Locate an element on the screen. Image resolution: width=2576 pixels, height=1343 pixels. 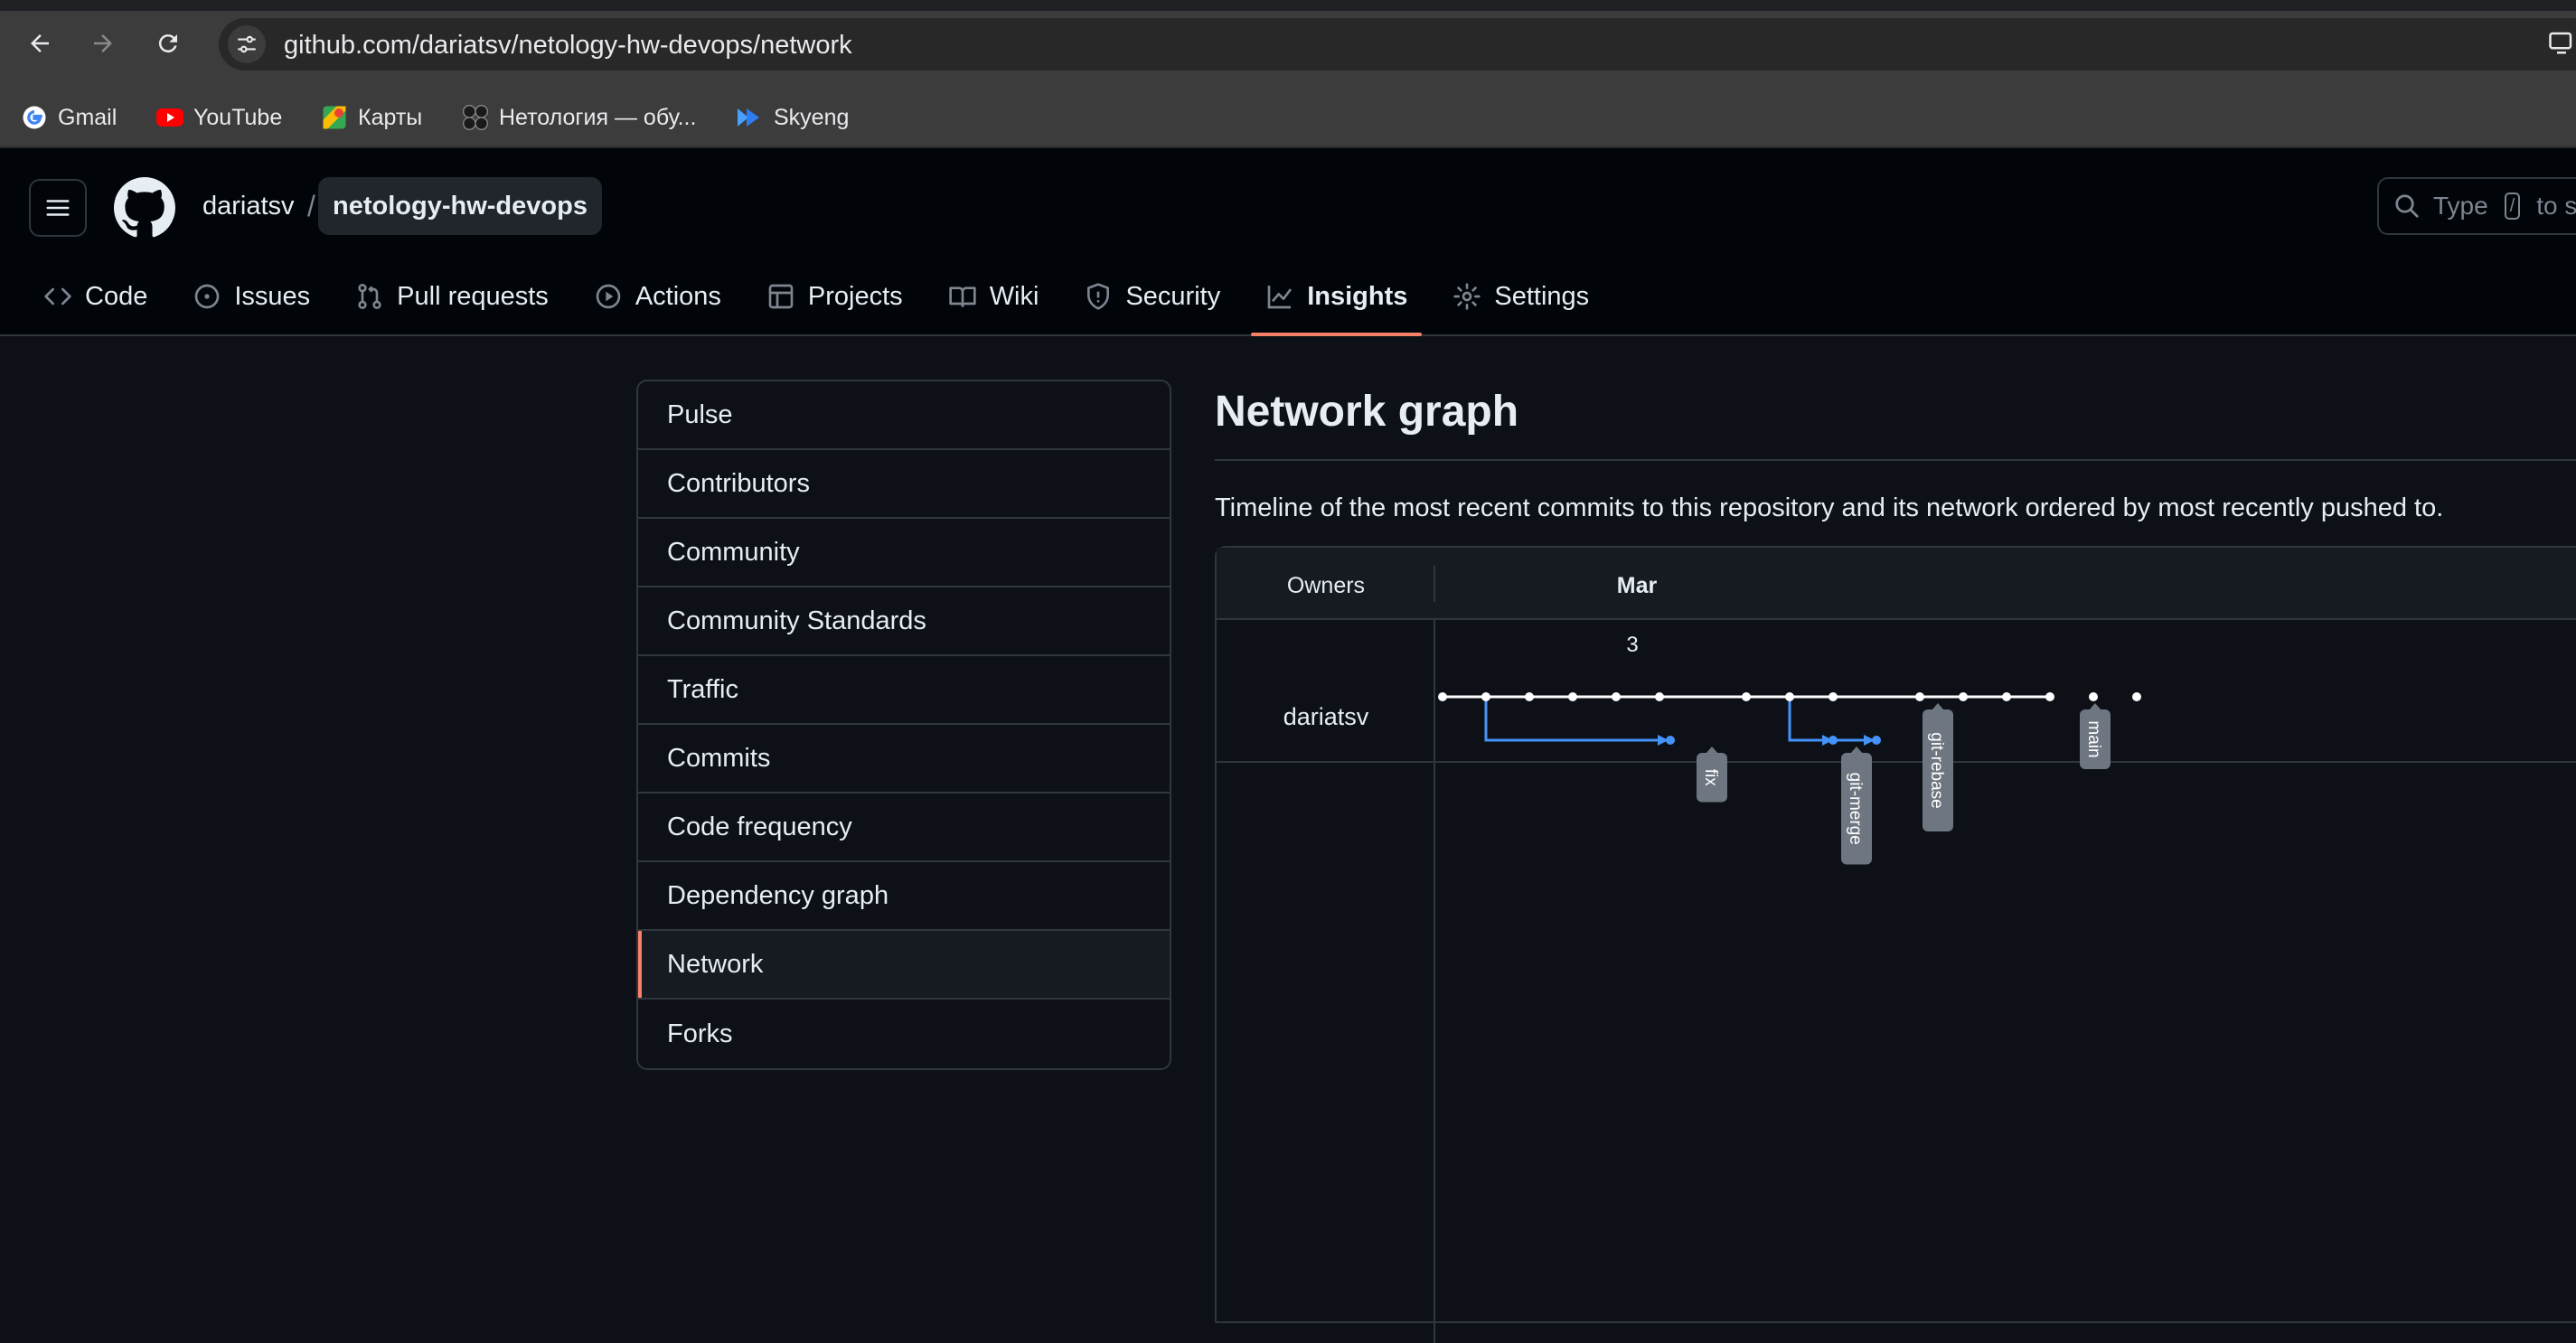
branch-label-main: main is located at coordinates (2095, 736).